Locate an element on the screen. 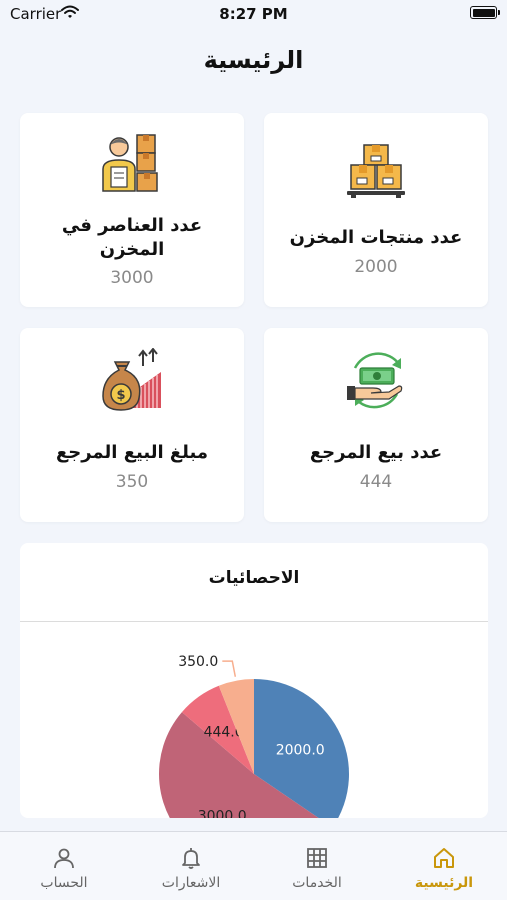 This screenshot has height=900, width=507. card-reference-sales-count: عدد بيع المرجع 444 is located at coordinates (376, 425).